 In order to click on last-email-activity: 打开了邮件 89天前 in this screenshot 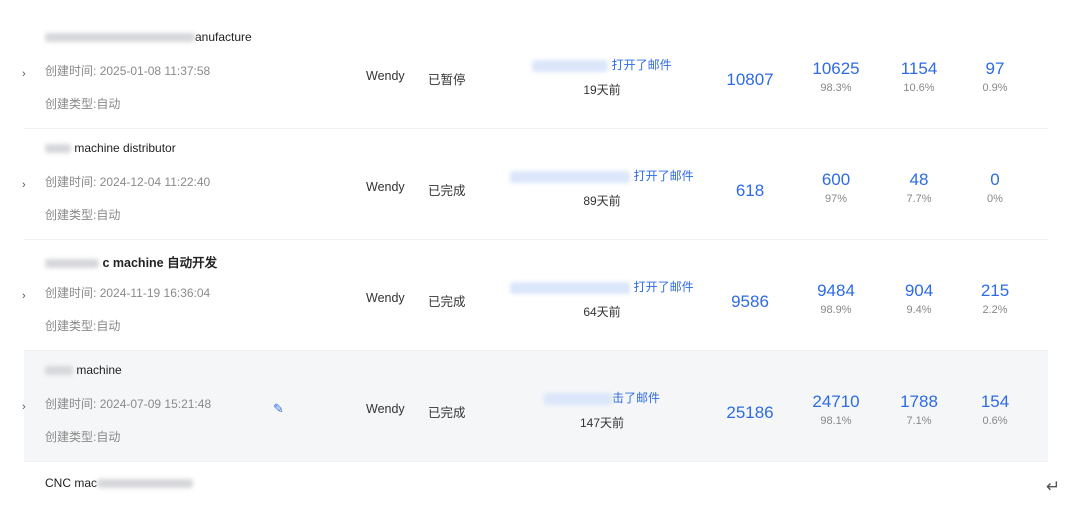, I will do `click(602, 188)`.